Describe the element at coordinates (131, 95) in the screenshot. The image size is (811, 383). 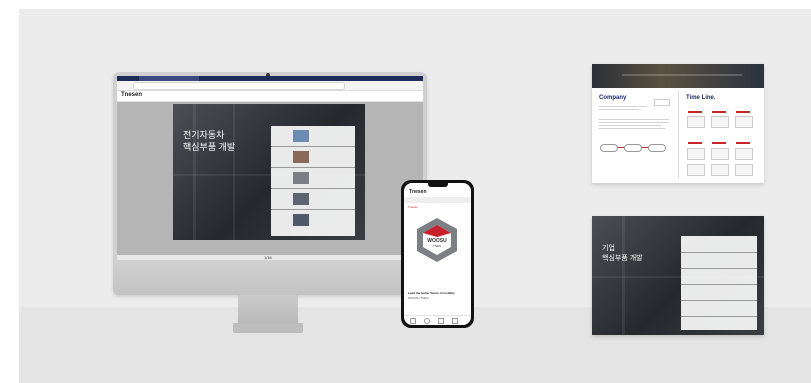
I see `site-logo: Tnesen` at that location.